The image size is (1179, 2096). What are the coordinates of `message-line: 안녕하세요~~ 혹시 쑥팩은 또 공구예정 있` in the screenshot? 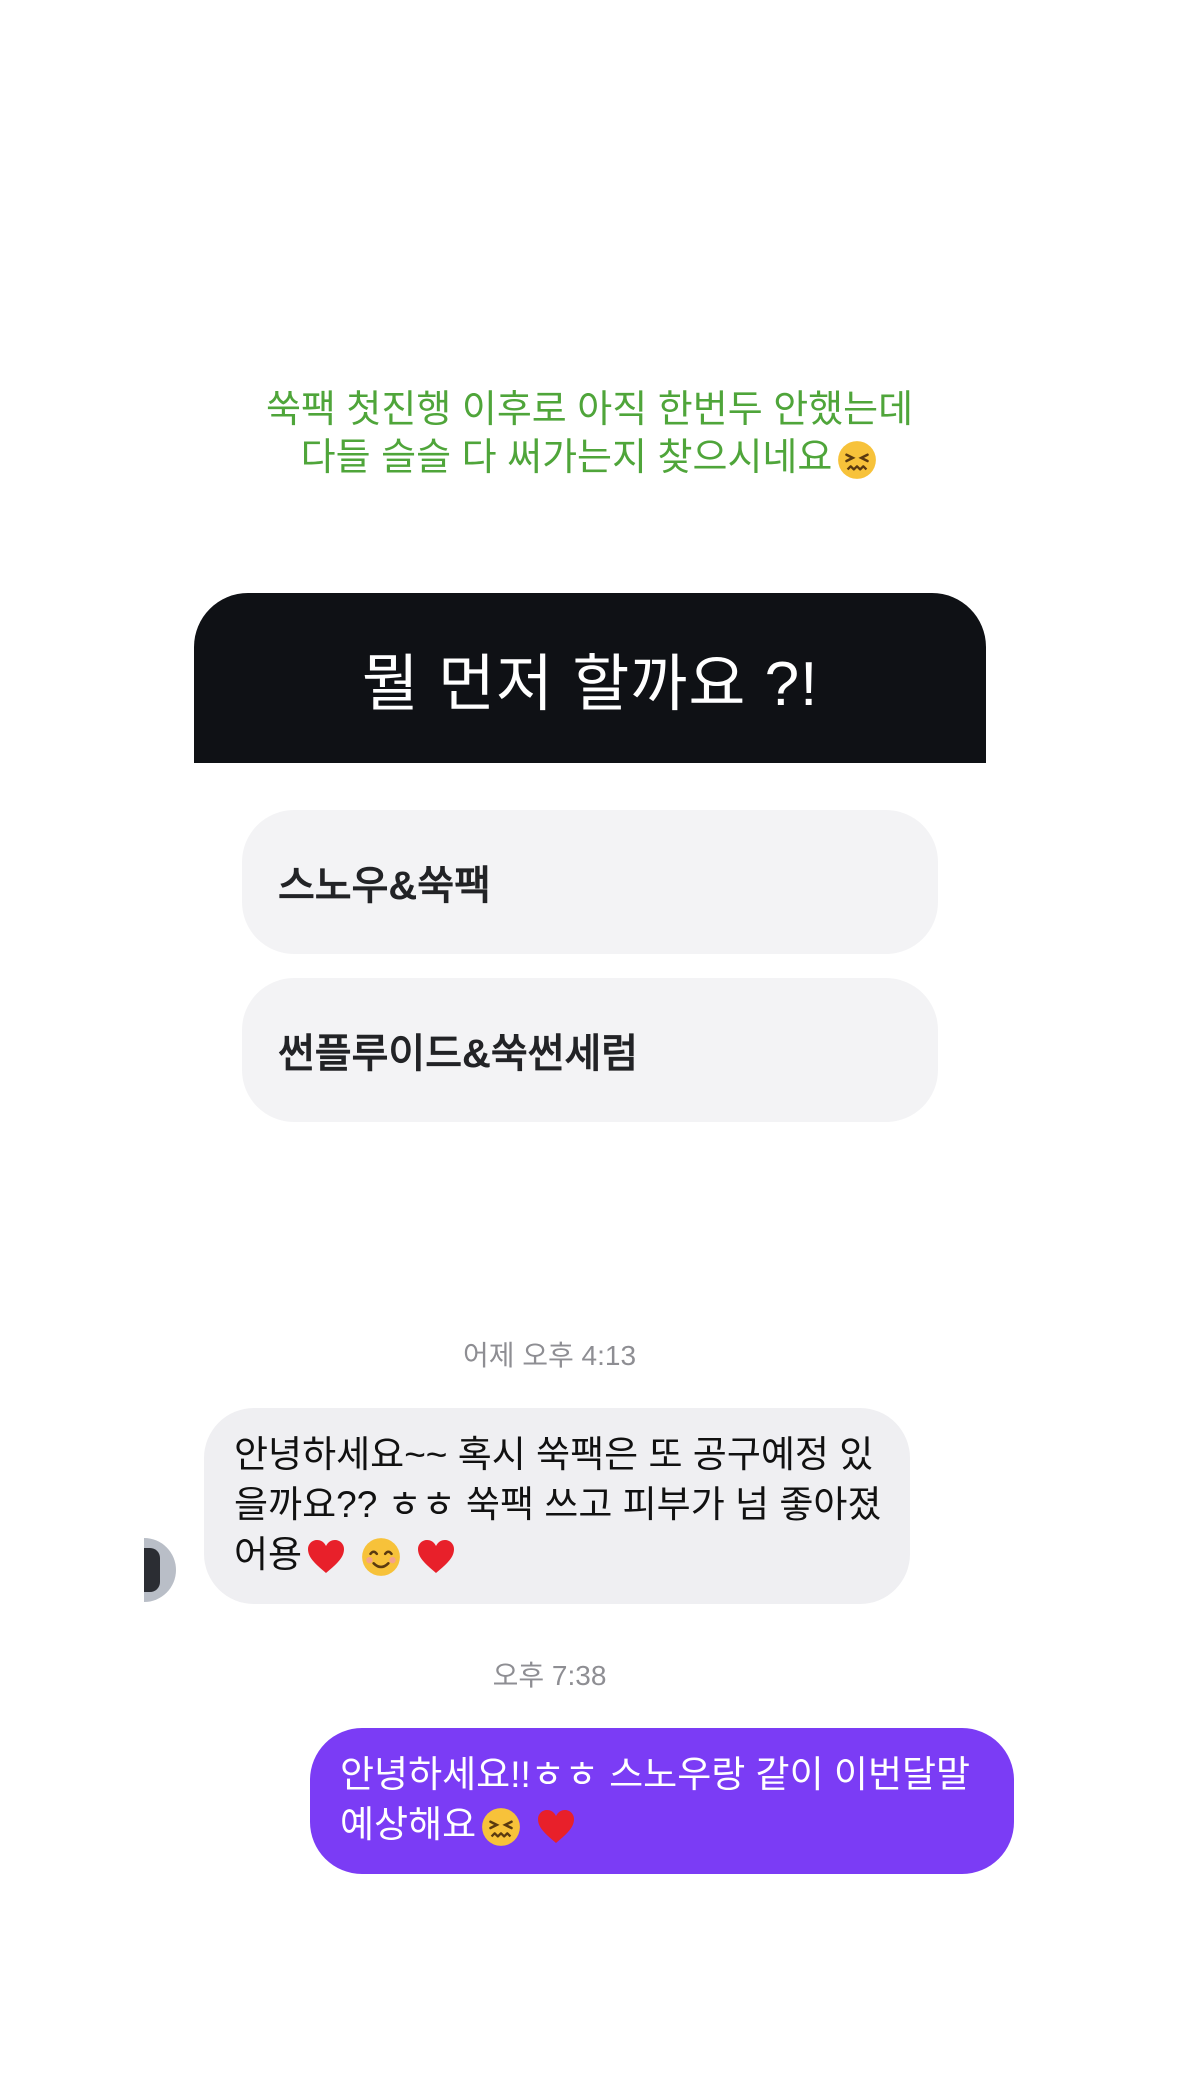 It's located at (554, 1454).